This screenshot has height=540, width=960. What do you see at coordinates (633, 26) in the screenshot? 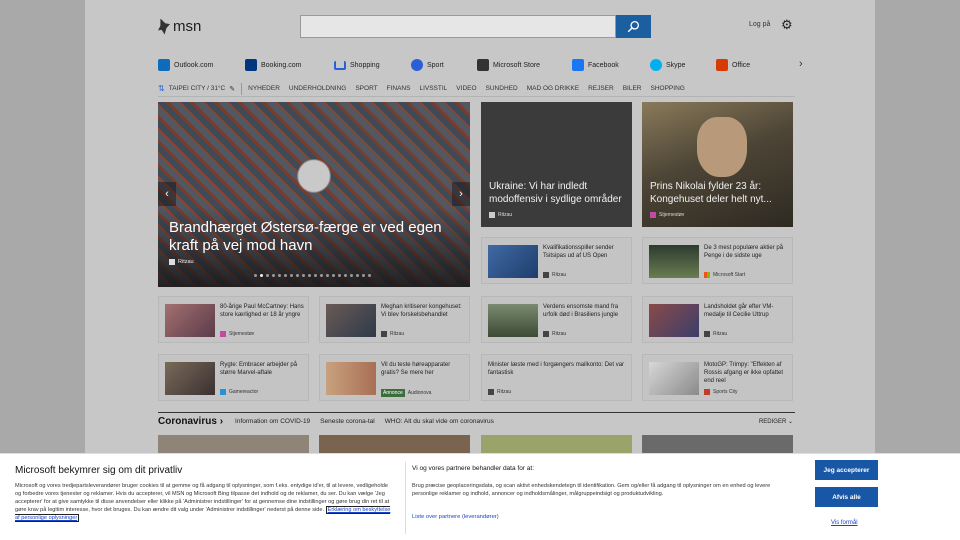
I see `search-button` at bounding box center [633, 26].